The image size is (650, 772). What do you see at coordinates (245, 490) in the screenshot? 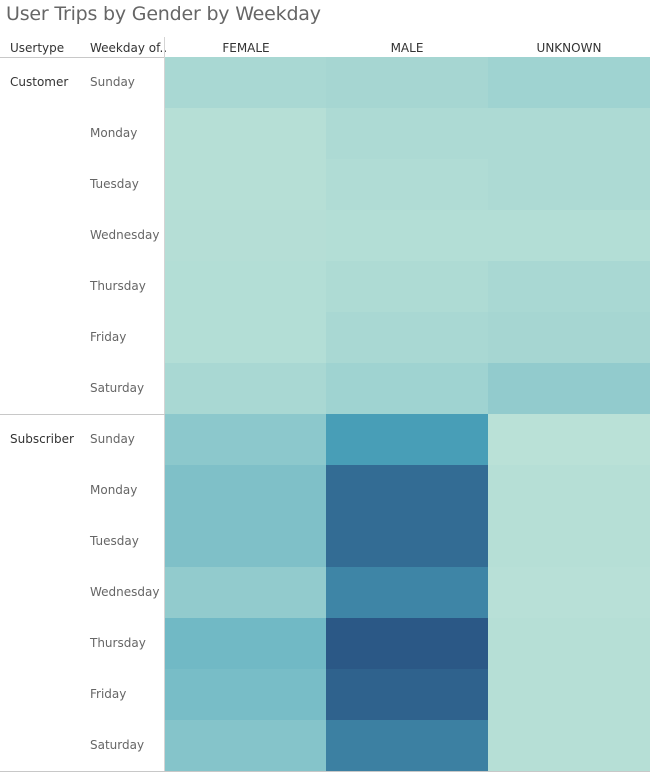
I see `heat-cell-subscriber-monday-female` at bounding box center [245, 490].